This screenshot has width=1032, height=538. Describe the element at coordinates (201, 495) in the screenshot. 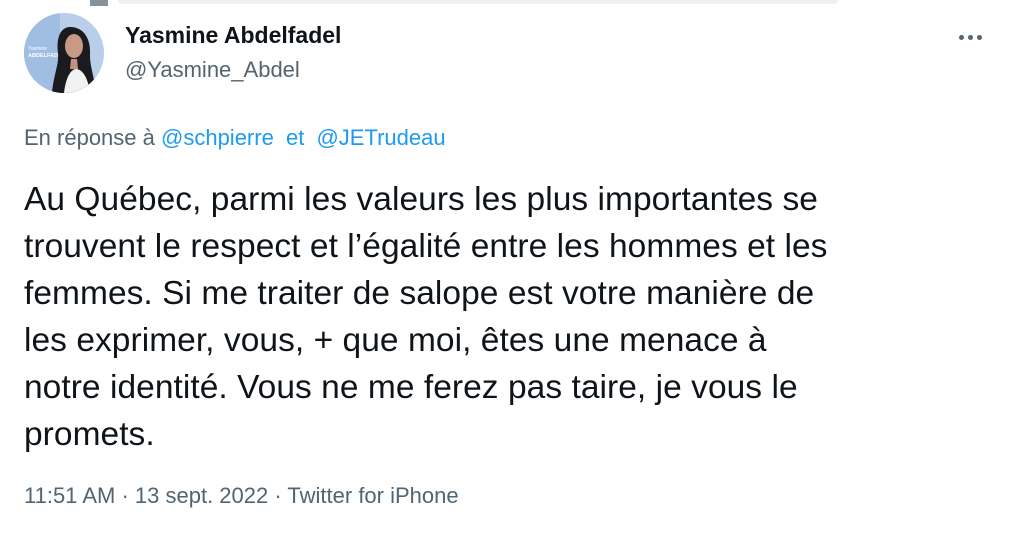

I see `tweet-date: 13 sept. 2022` at that location.